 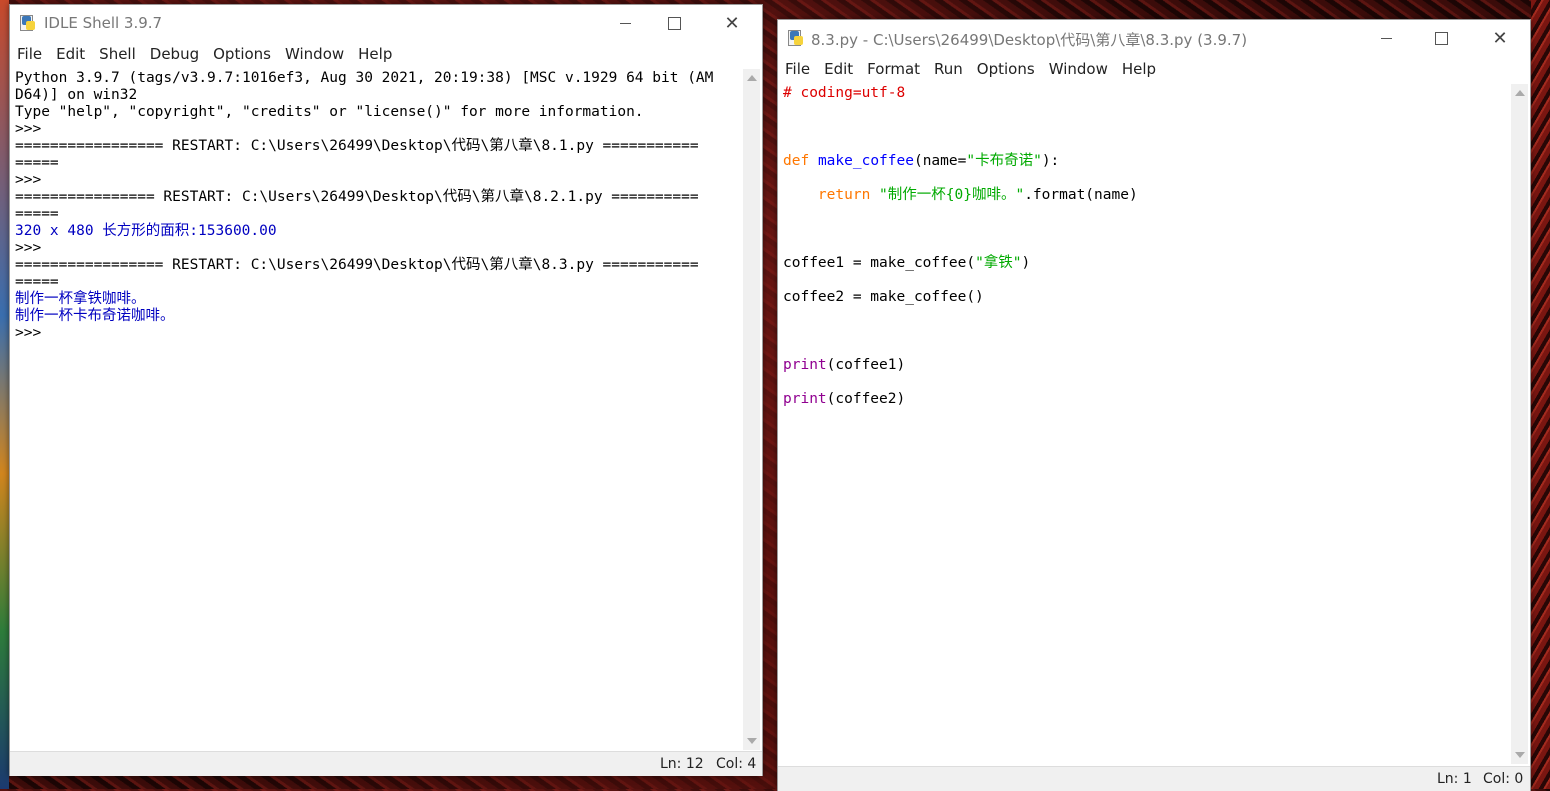 What do you see at coordinates (1157, 71) in the screenshot?
I see `editor-menubar: File Edit Format Run Options Window Help` at bounding box center [1157, 71].